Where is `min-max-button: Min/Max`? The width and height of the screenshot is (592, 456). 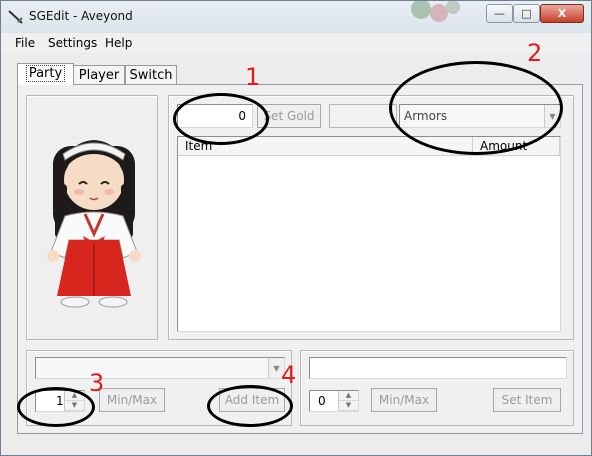
min-max-button: Min/Max is located at coordinates (132, 400).